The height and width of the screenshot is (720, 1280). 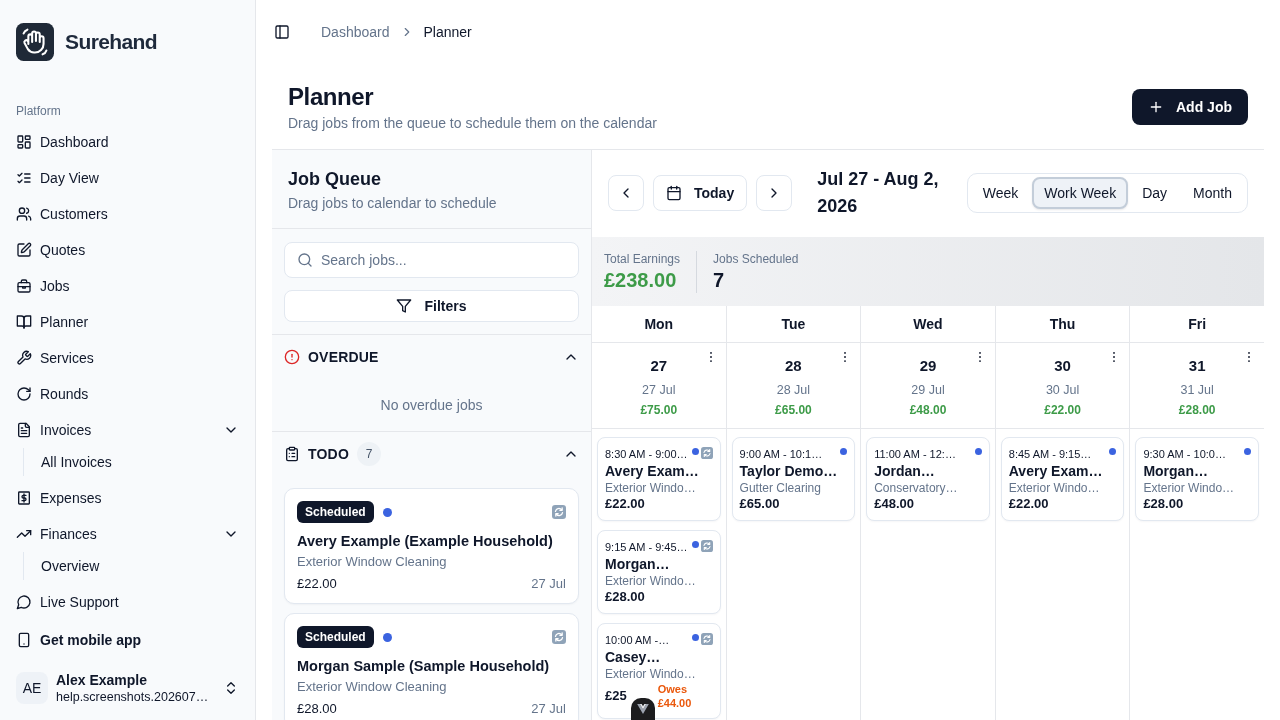 What do you see at coordinates (719, 280) in the screenshot?
I see `stat-value: 7` at bounding box center [719, 280].